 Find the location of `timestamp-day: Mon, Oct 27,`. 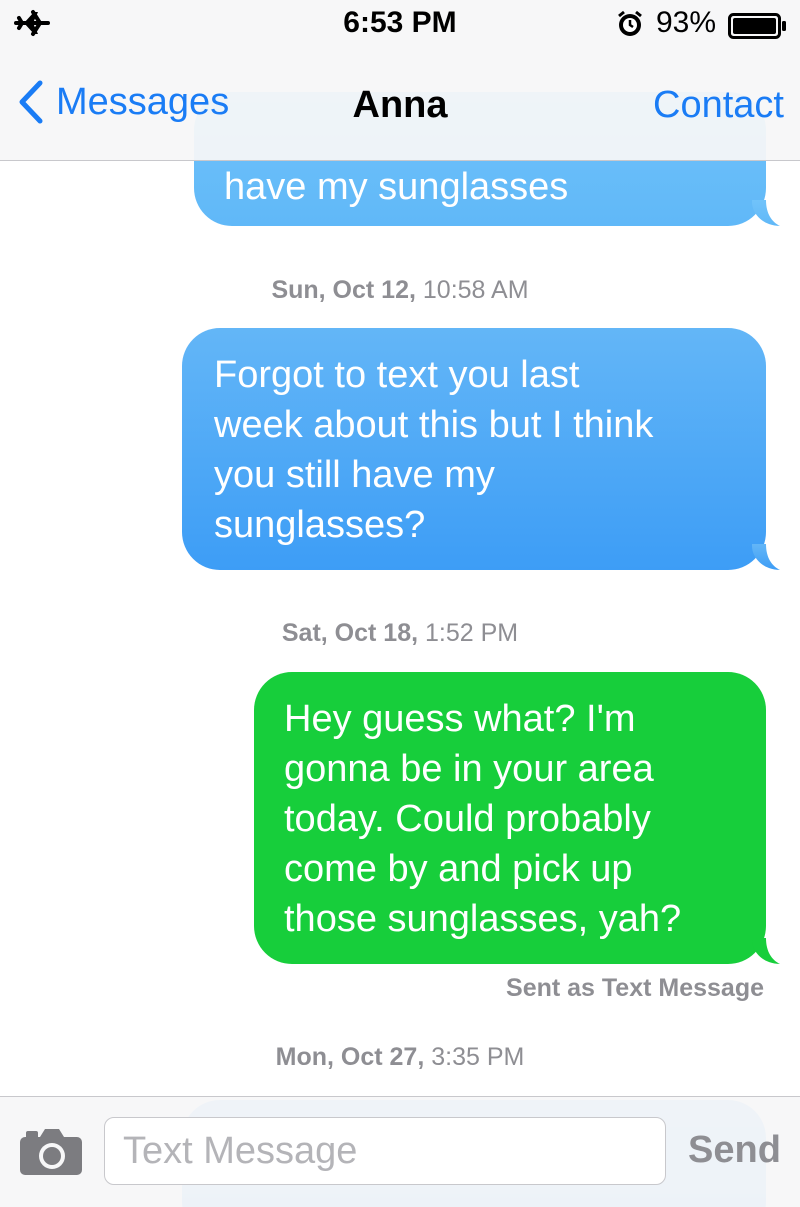

timestamp-day: Mon, Oct 27, is located at coordinates (350, 1057).